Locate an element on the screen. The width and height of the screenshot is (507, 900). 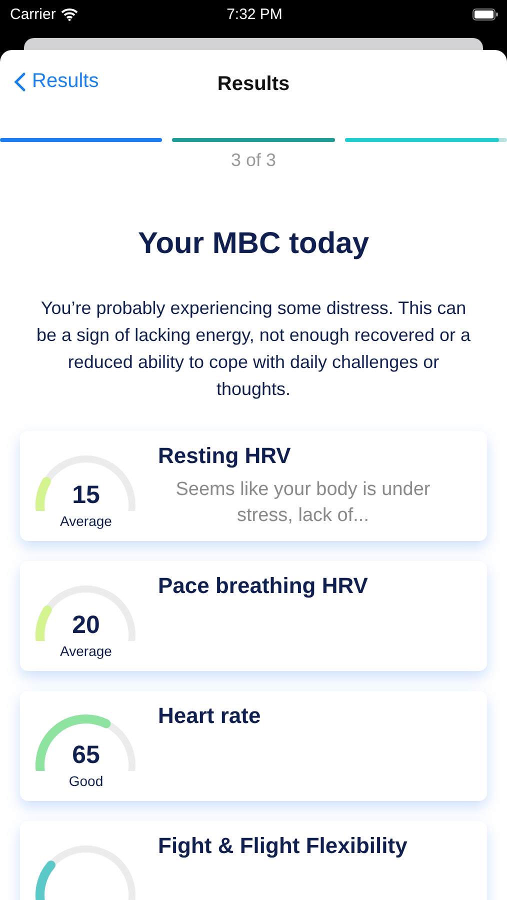
back-button: Results is located at coordinates (56, 81).